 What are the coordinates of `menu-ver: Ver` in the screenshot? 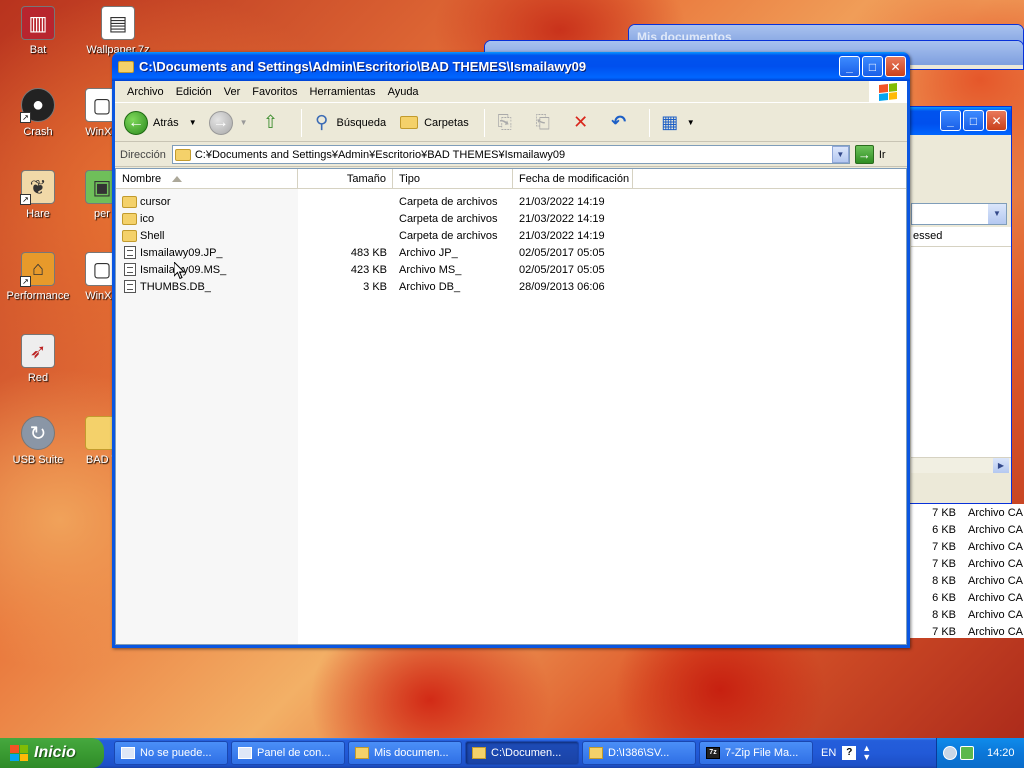 It's located at (232, 92).